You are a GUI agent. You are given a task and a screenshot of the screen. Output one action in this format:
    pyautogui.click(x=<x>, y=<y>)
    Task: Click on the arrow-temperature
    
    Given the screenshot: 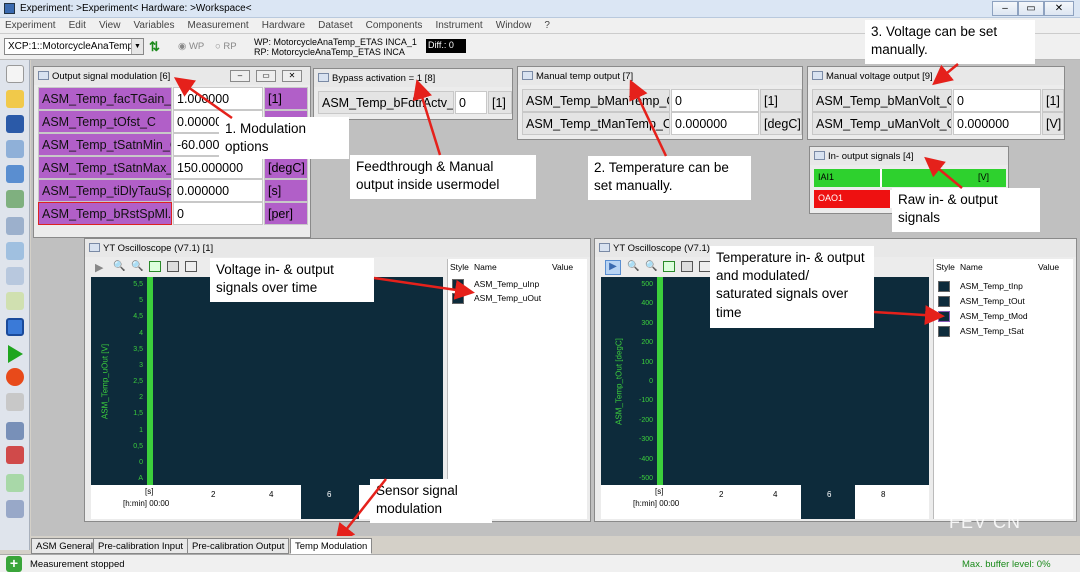 What is the action you would take?
    pyautogui.click(x=648, y=118)
    